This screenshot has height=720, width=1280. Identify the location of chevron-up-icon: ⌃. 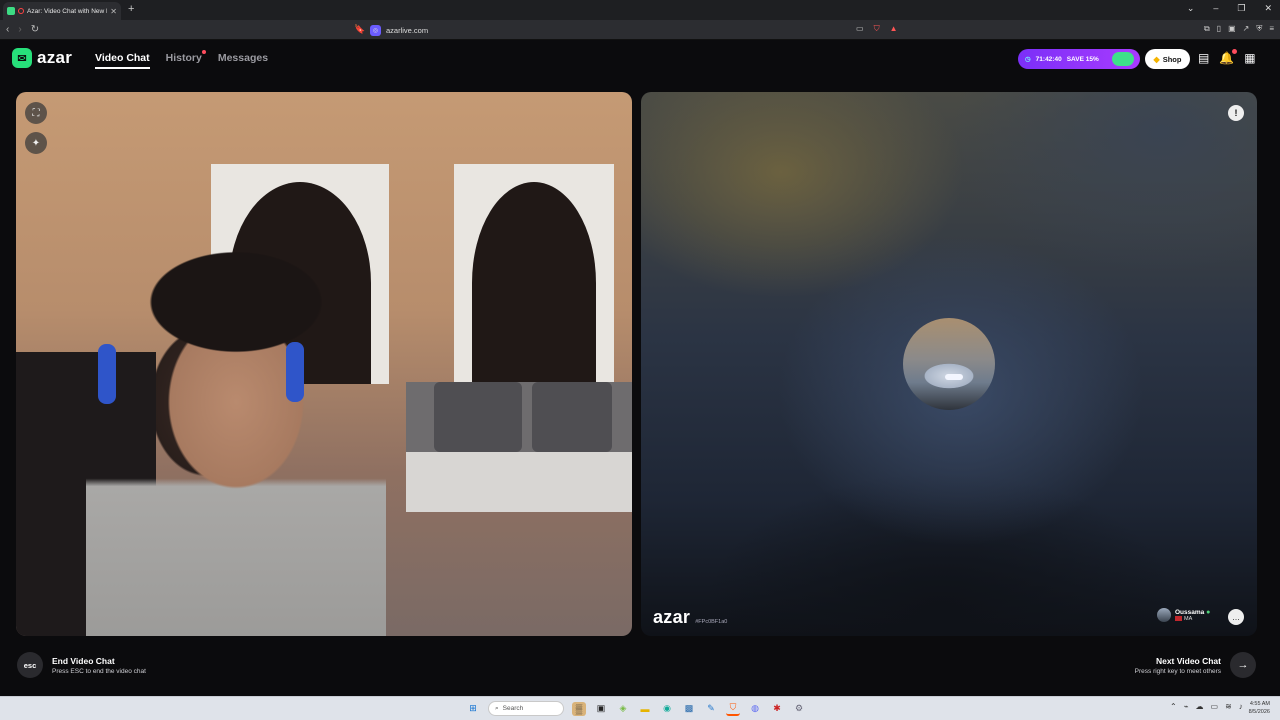
(1173, 706).